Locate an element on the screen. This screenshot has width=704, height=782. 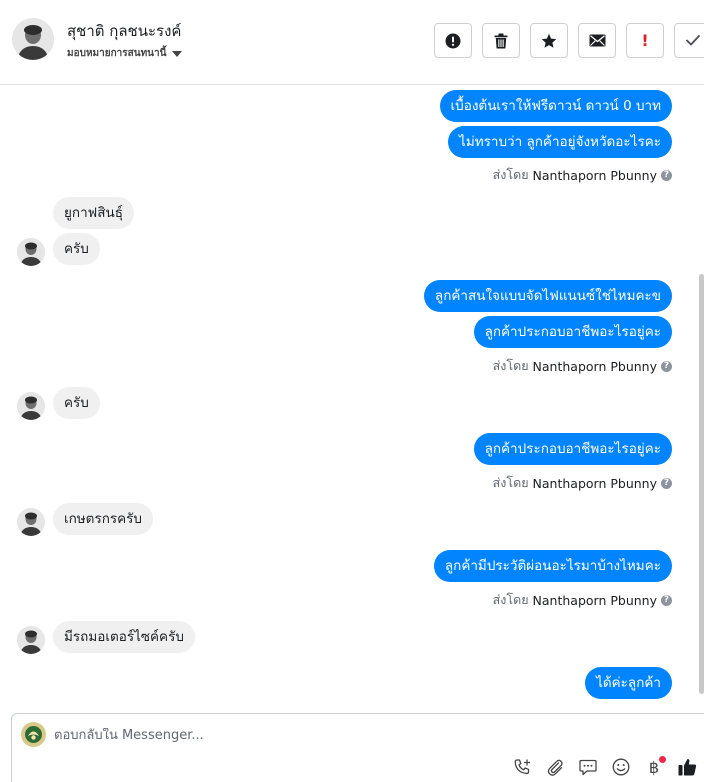
page-avatar is located at coordinates (33, 734).